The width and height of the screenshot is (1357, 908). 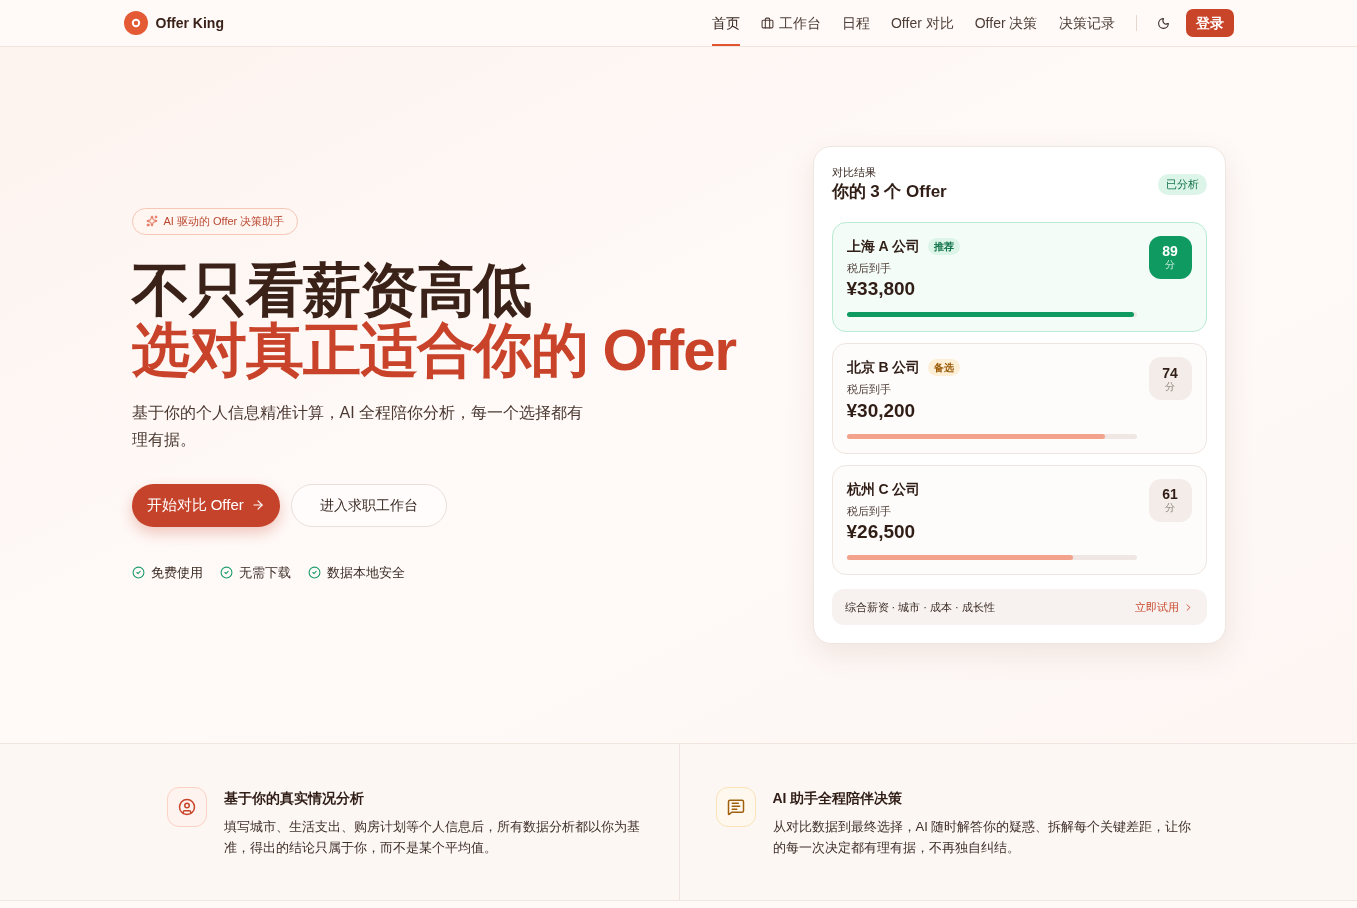 I want to click on company-name: 北京 B 公司, so click(x=883, y=368).